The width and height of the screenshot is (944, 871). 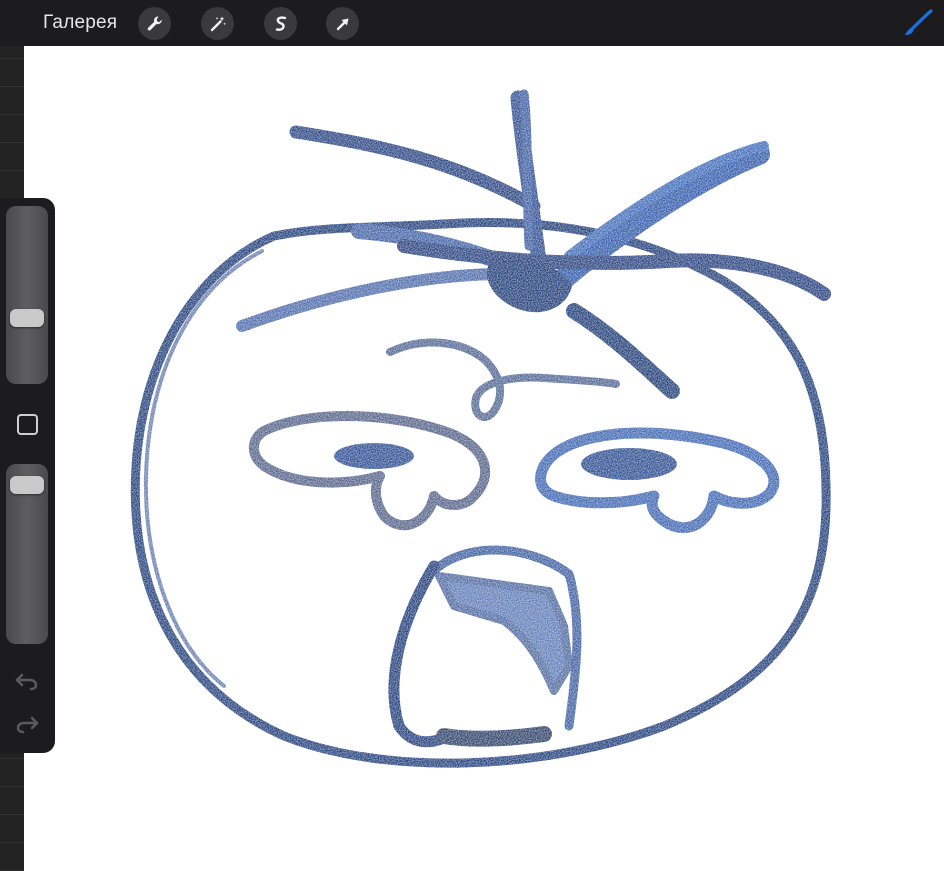 I want to click on left-pupil, so click(x=374, y=456).